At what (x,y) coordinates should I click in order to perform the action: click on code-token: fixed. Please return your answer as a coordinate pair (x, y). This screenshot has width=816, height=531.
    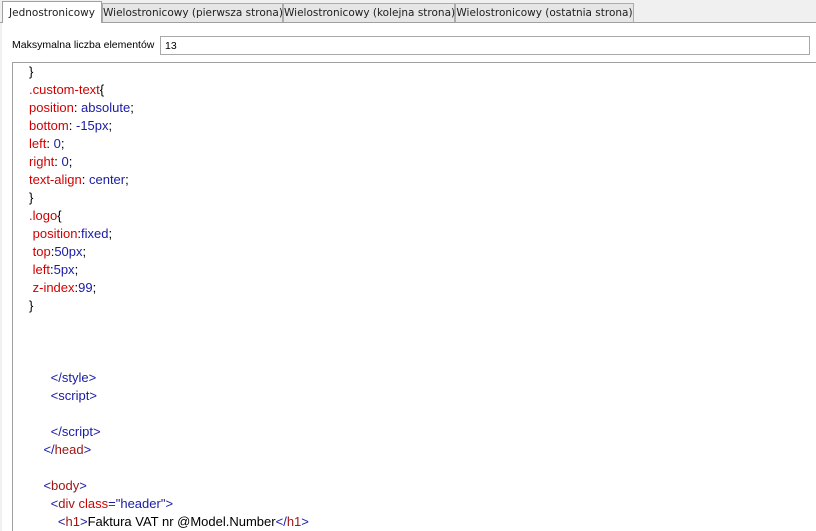
    Looking at the image, I should click on (95, 233).